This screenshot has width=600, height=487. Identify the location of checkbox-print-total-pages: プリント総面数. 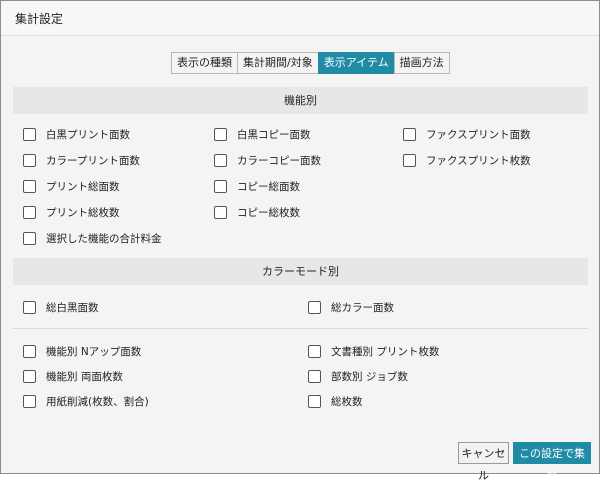
(71, 186).